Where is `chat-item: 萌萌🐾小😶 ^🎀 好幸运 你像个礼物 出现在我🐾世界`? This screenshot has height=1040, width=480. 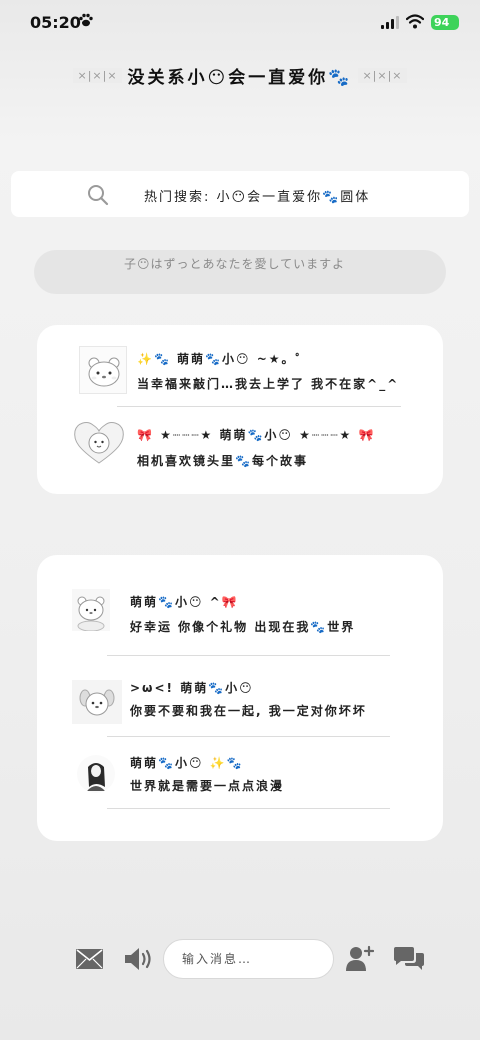 chat-item: 萌萌🐾小😶 ^🎀 好幸运 你像个礼物 出现在我🐾世界 is located at coordinates (240, 605).